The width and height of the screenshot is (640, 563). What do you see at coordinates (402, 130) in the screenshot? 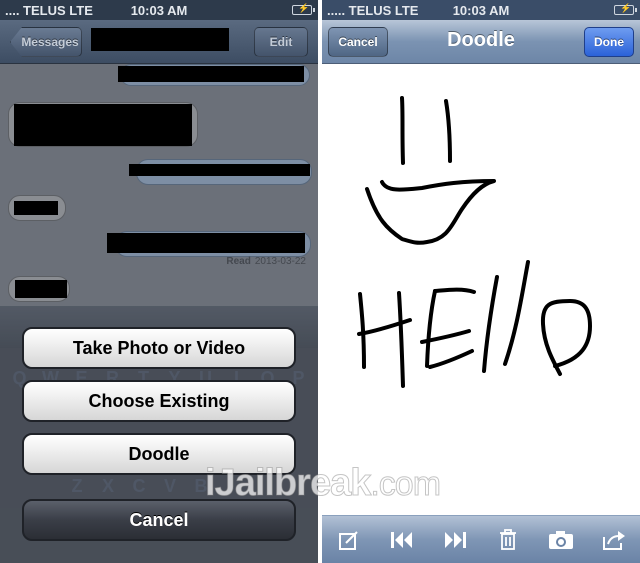
I see `left-eye-stroke` at bounding box center [402, 130].